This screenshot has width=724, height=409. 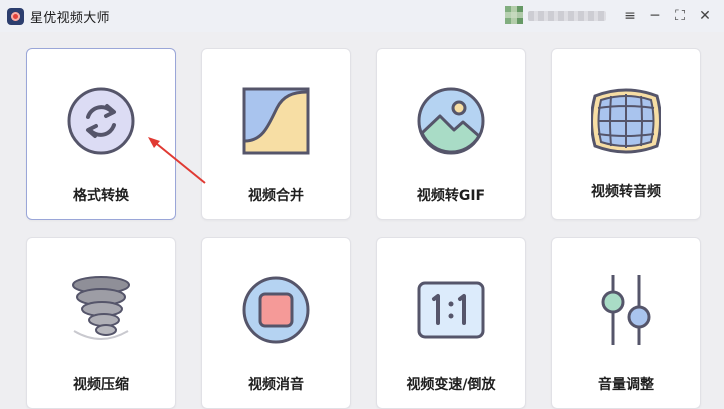 I want to click on card-format-convert: 格式转换, so click(x=101, y=134).